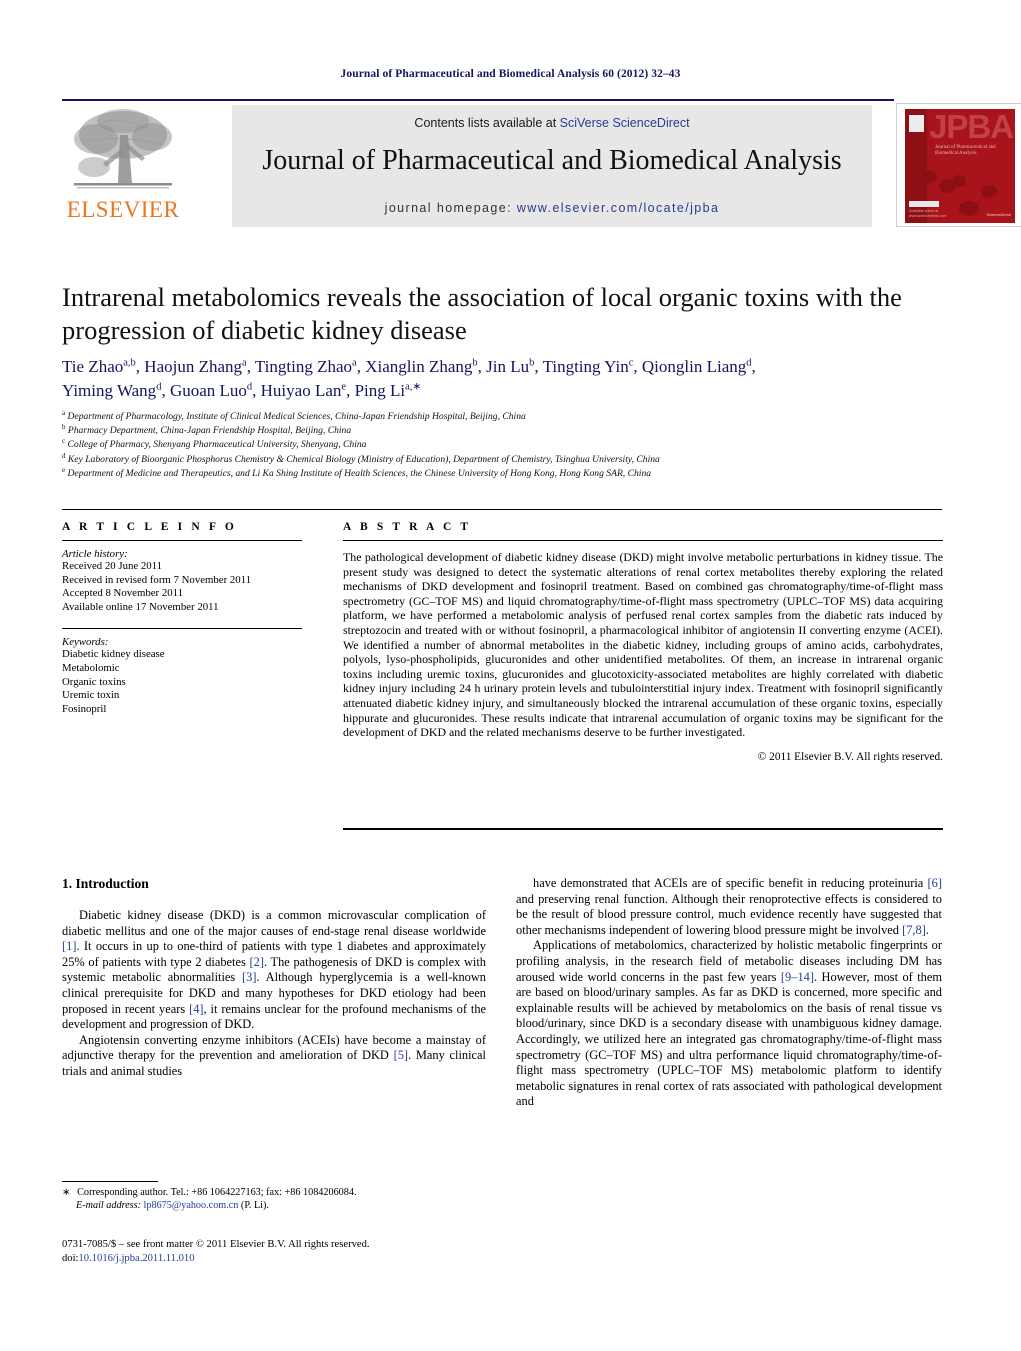 This screenshot has width=1021, height=1351. Describe the element at coordinates (105, 883) in the screenshot. I see `section-heading-introduction: 1. Introduction` at that location.